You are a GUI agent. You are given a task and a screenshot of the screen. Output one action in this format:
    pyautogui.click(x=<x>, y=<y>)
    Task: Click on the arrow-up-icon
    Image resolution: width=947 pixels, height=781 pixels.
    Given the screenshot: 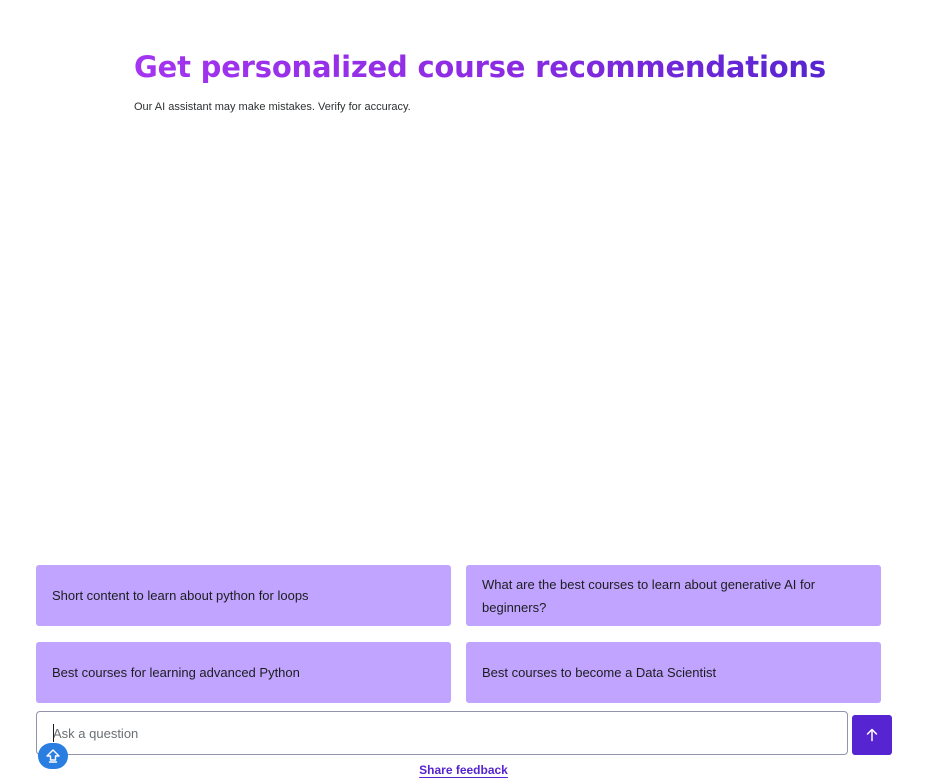 What is the action you would take?
    pyautogui.click(x=872, y=735)
    